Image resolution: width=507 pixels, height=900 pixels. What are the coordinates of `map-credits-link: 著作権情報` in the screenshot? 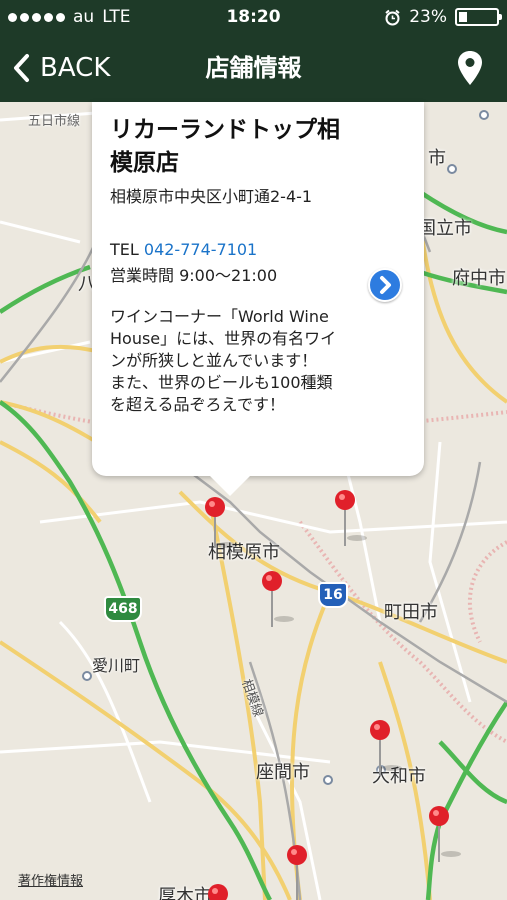 It's located at (50, 879).